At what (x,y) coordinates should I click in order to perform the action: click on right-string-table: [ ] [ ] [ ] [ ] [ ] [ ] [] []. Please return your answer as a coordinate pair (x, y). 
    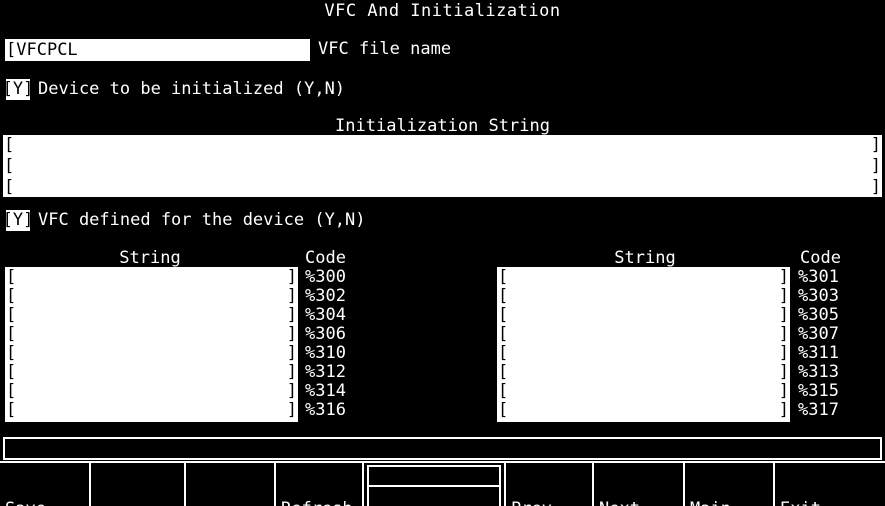
    Looking at the image, I should click on (643, 344).